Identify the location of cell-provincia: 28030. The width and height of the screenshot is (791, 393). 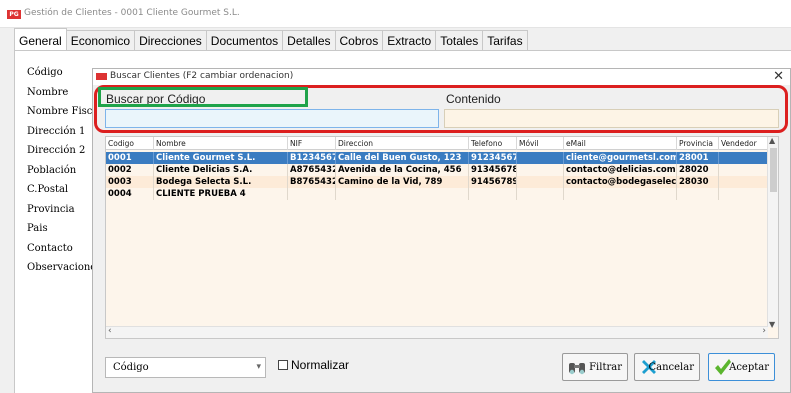
(698, 182).